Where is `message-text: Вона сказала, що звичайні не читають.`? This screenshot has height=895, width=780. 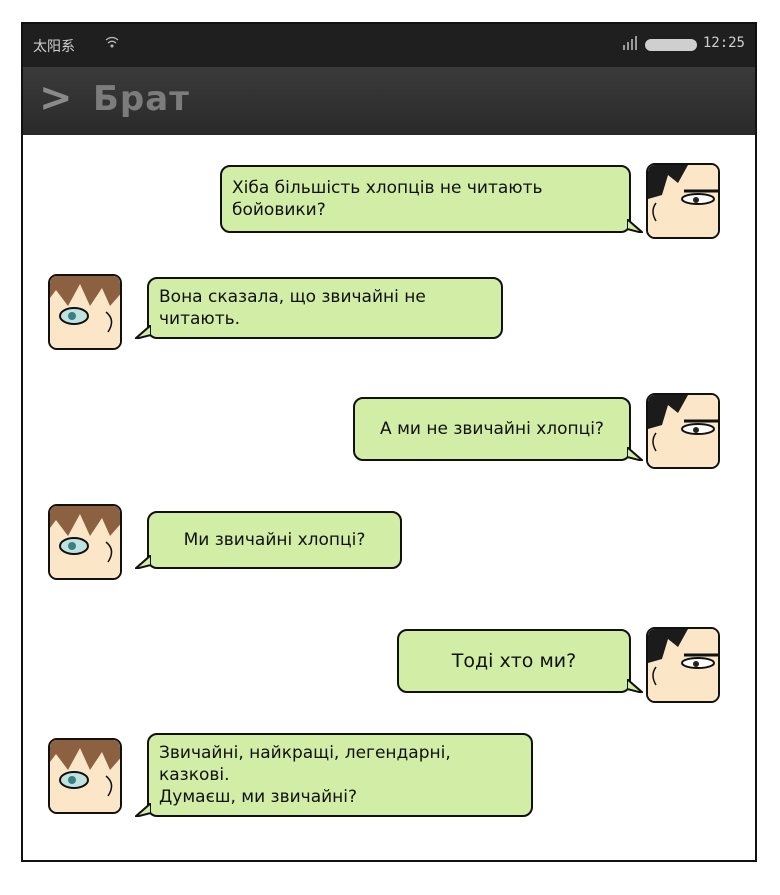 message-text: Вона сказала, що звичайні не читають. is located at coordinates (292, 308).